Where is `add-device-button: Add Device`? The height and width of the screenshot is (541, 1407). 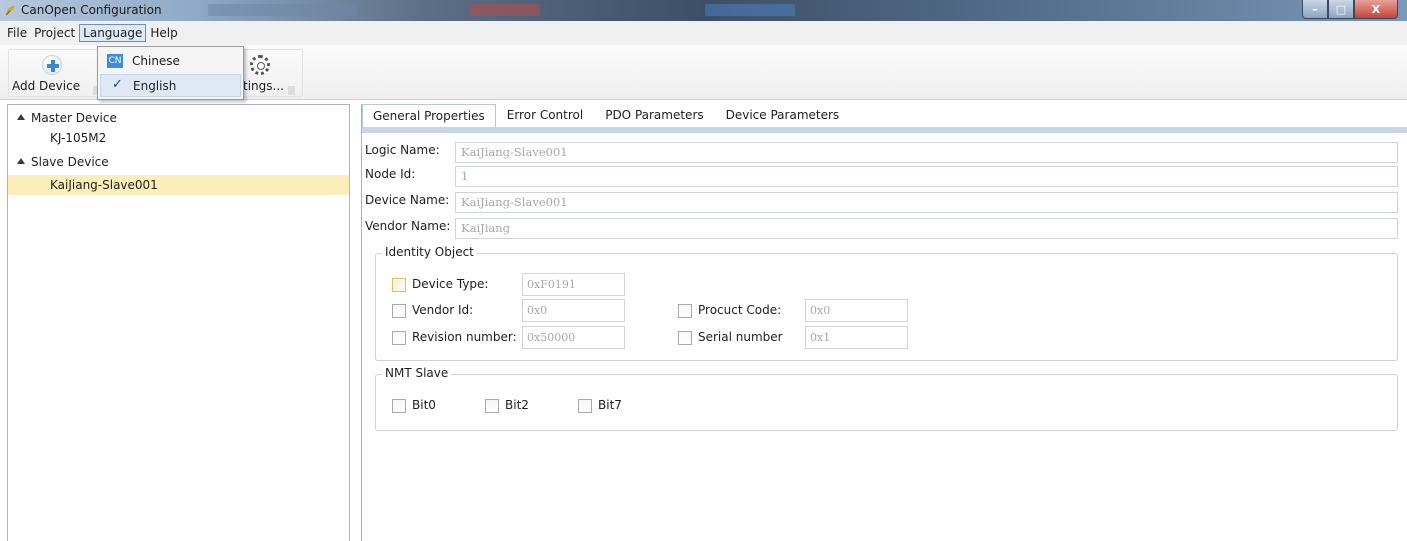
add-device-button: Add Device is located at coordinates (51, 75).